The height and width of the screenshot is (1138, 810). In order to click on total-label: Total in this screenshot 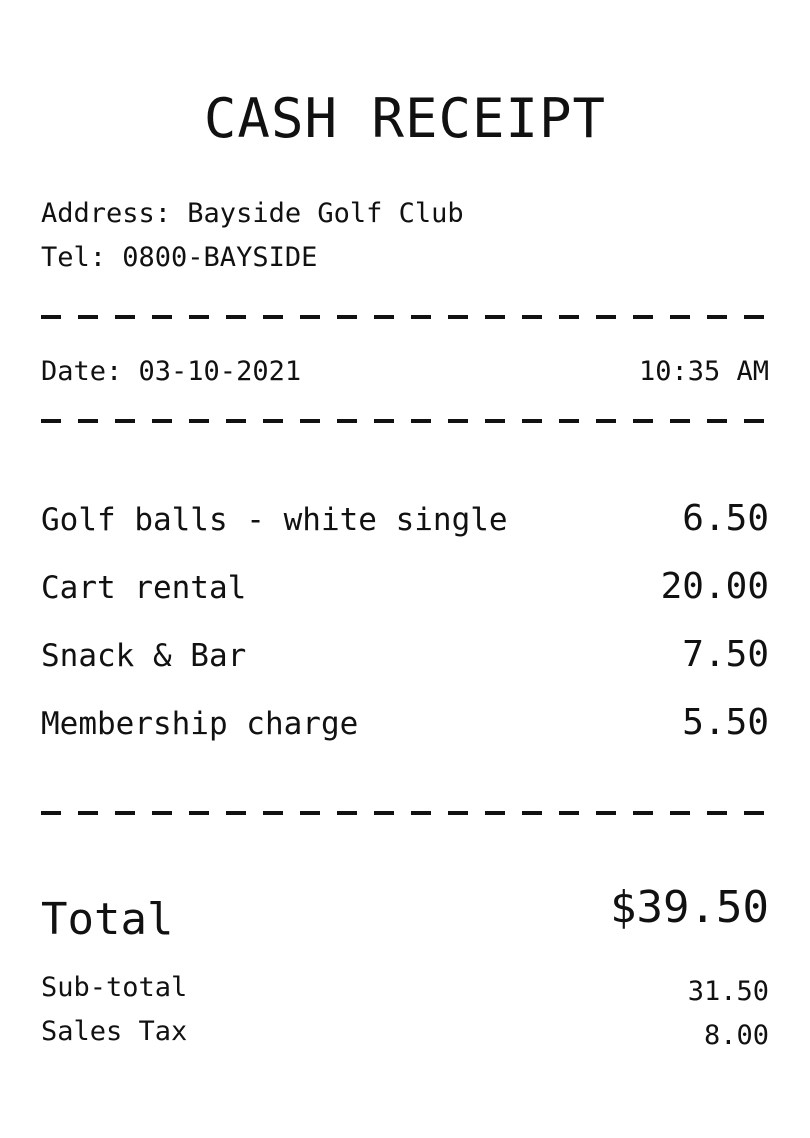, I will do `click(107, 919)`.